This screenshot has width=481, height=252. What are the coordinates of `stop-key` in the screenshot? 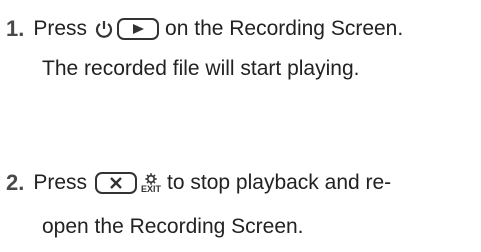 It's located at (116, 183).